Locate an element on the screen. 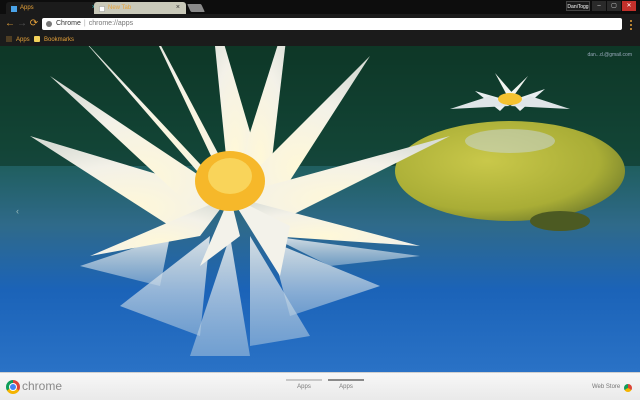 This screenshot has height=400, width=640. page-tab-apps-selected: Apps is located at coordinates (346, 388).